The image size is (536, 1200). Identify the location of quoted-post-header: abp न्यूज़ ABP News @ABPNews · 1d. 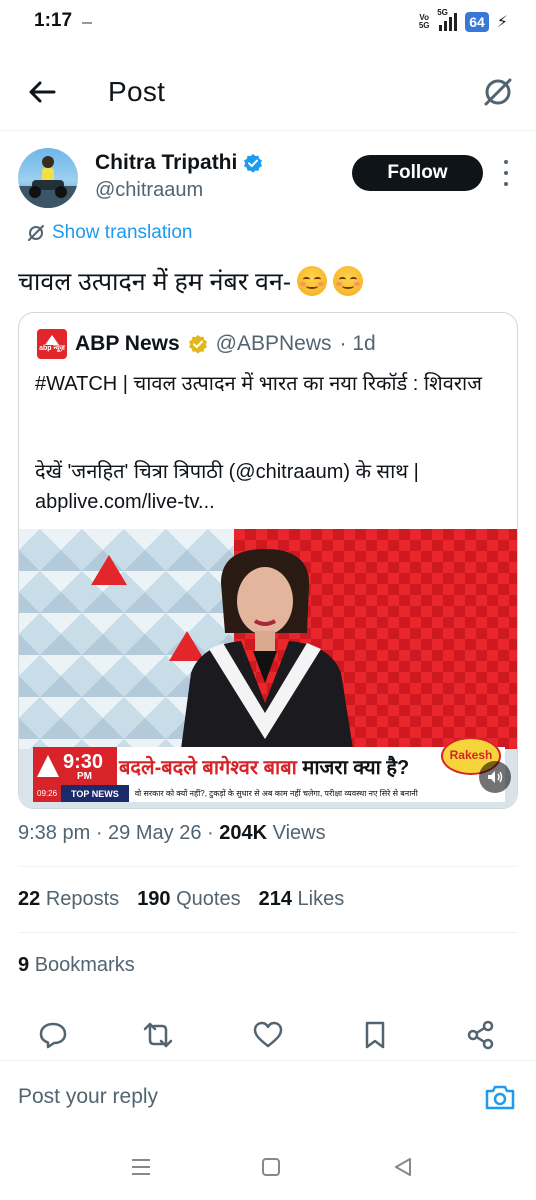
(206, 344).